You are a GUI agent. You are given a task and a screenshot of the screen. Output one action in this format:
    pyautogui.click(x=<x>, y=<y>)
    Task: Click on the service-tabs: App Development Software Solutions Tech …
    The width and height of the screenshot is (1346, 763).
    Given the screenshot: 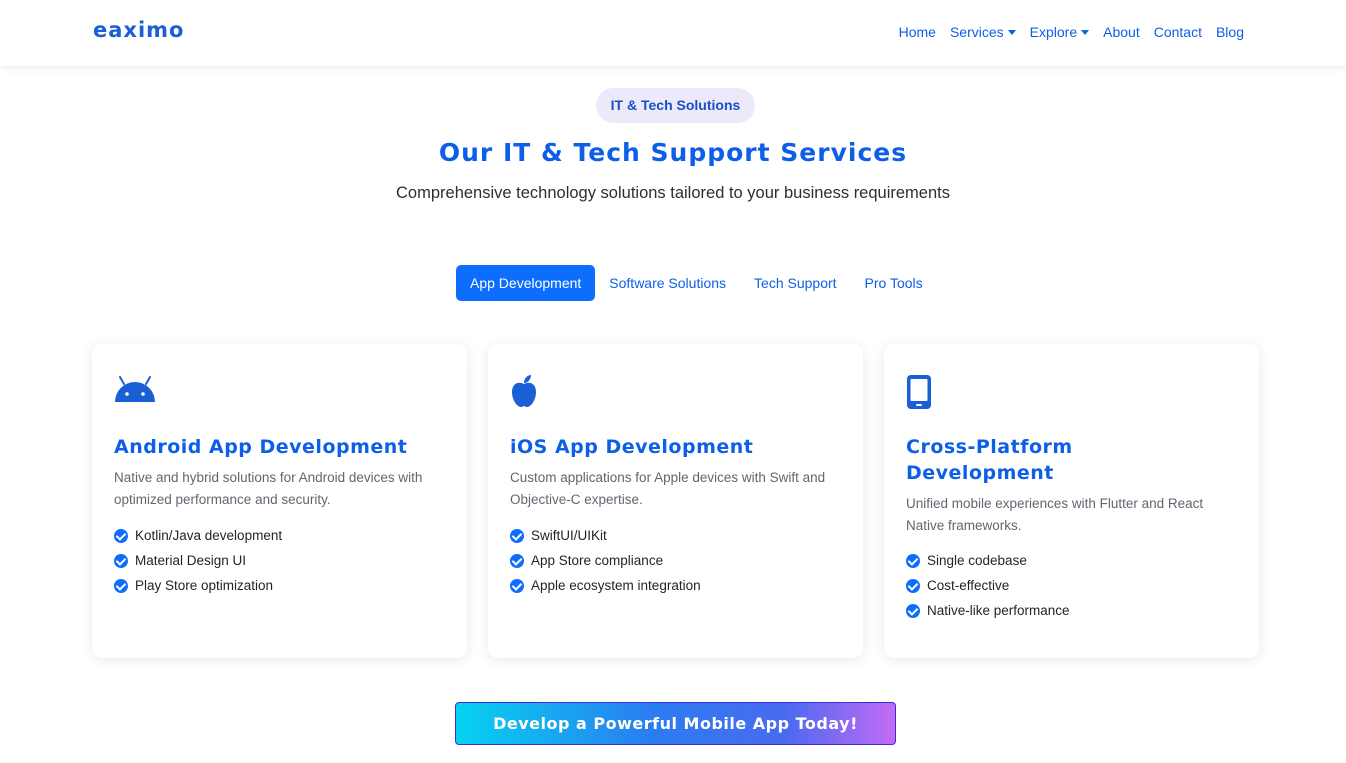 What is the action you would take?
    pyautogui.click(x=696, y=283)
    